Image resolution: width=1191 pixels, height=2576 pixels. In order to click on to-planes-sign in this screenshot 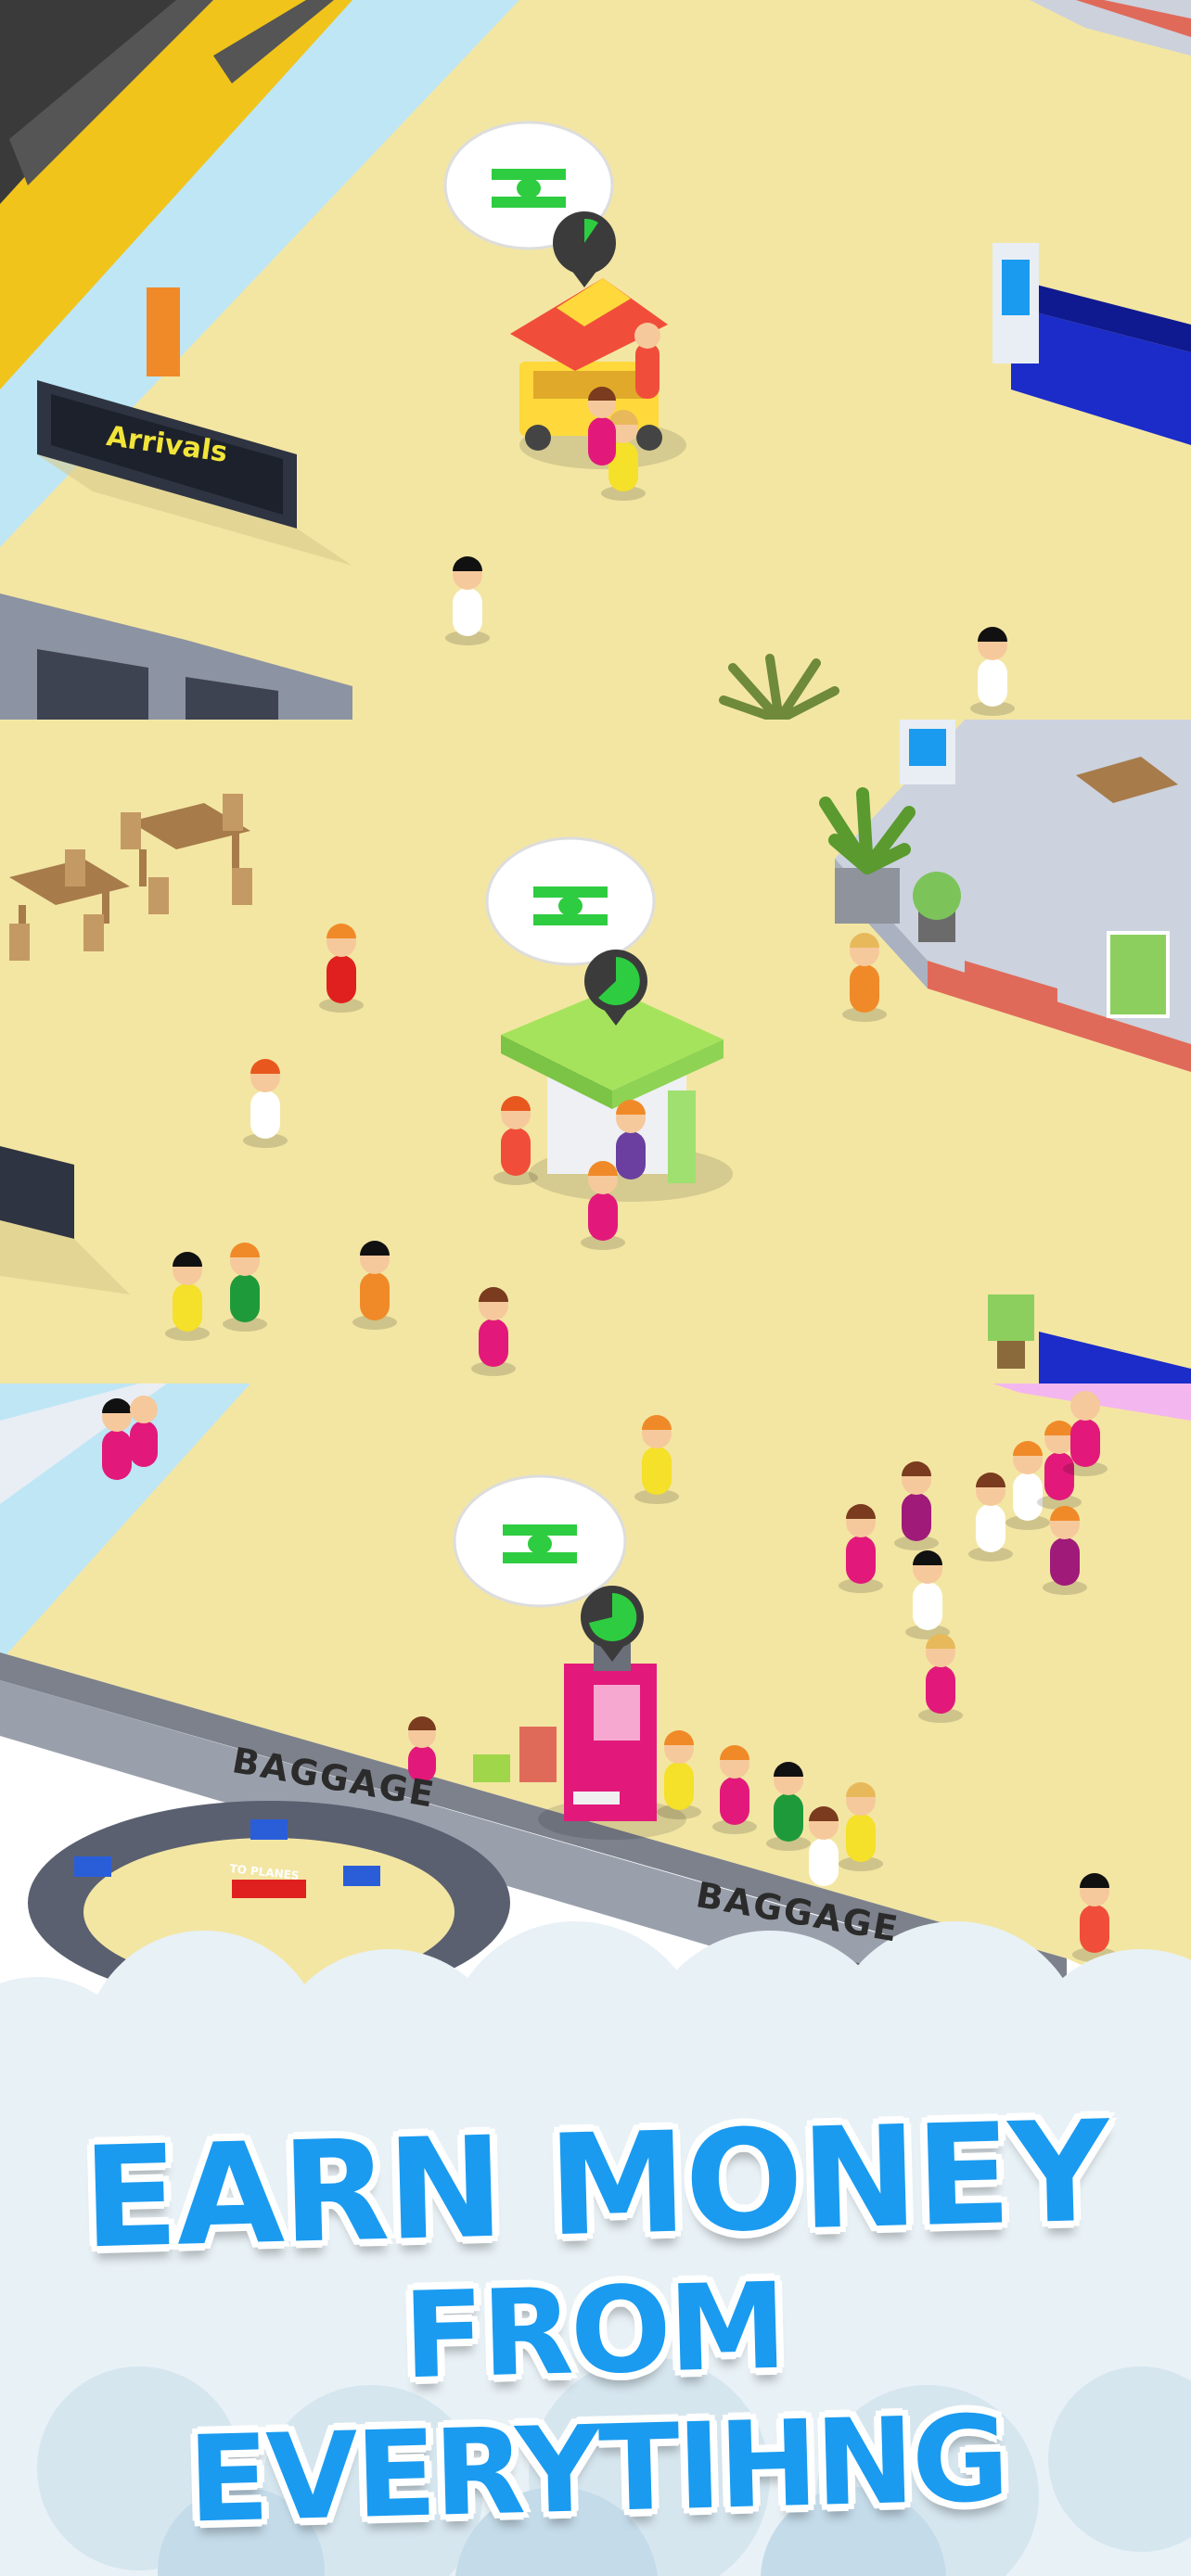, I will do `click(269, 1889)`.